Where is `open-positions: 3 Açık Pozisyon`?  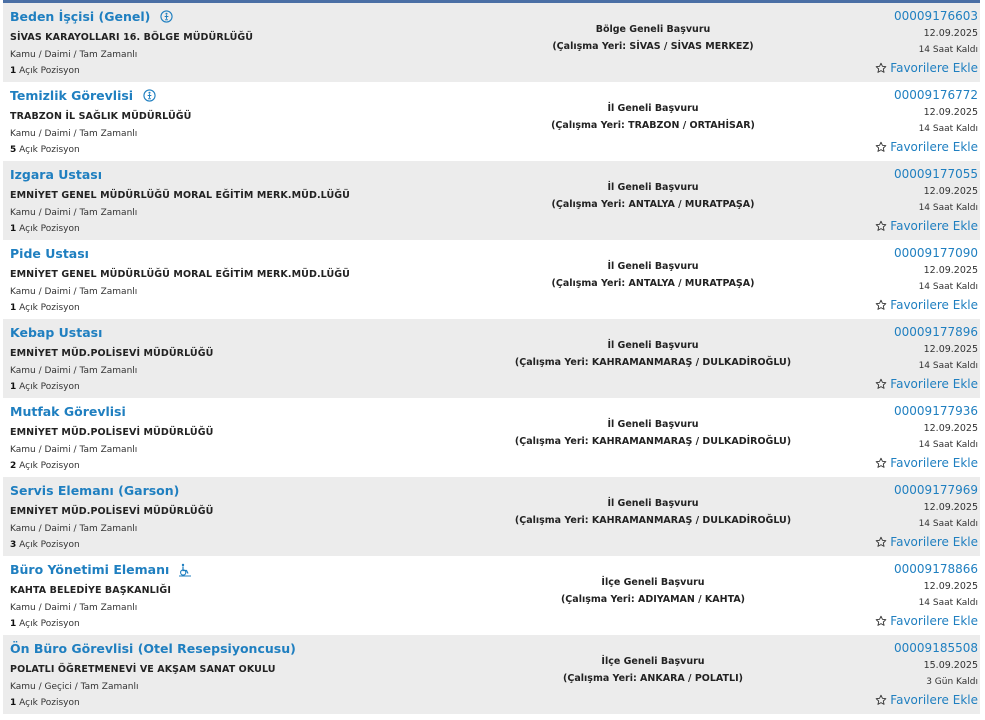
open-positions: 3 Açık Pozisyon is located at coordinates (45, 545).